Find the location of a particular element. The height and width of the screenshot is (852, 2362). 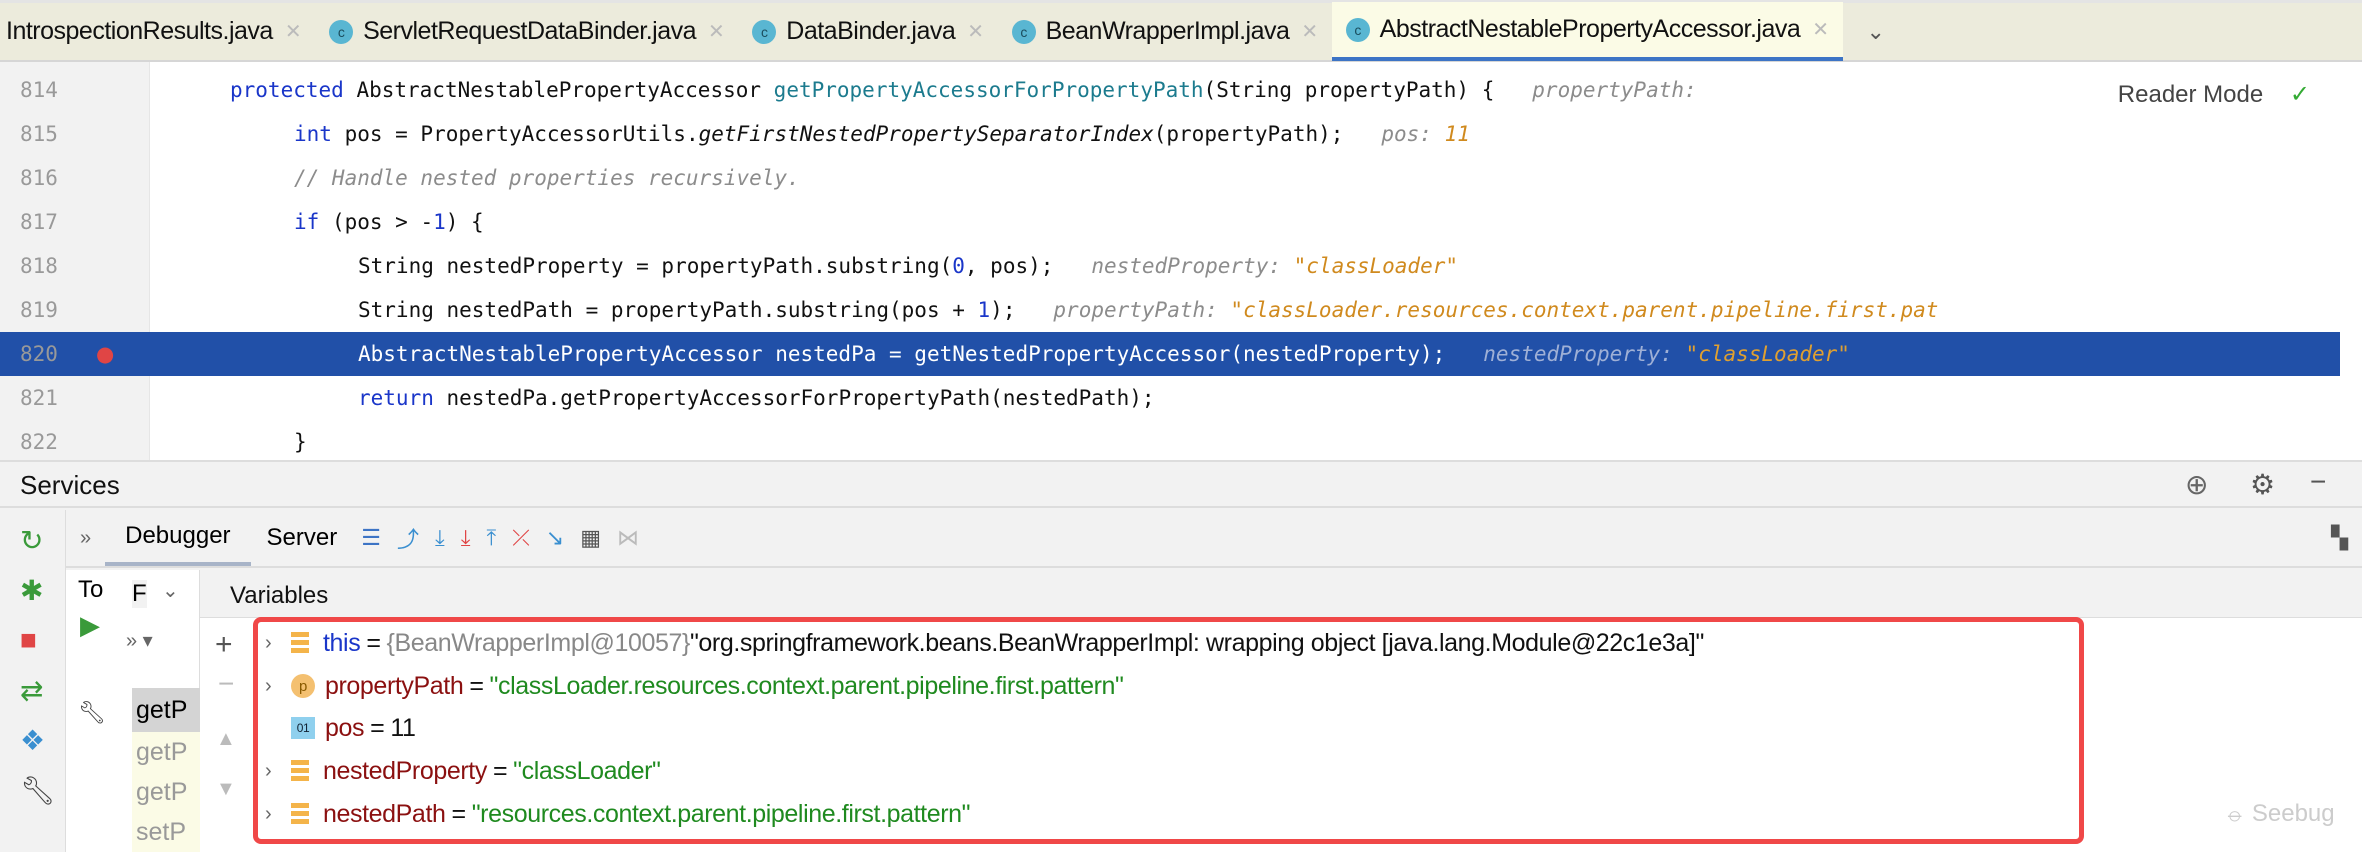

tab-servlet-request-data-binder: c ServletRequestDataBinder.java ✕ is located at coordinates (526, 31).